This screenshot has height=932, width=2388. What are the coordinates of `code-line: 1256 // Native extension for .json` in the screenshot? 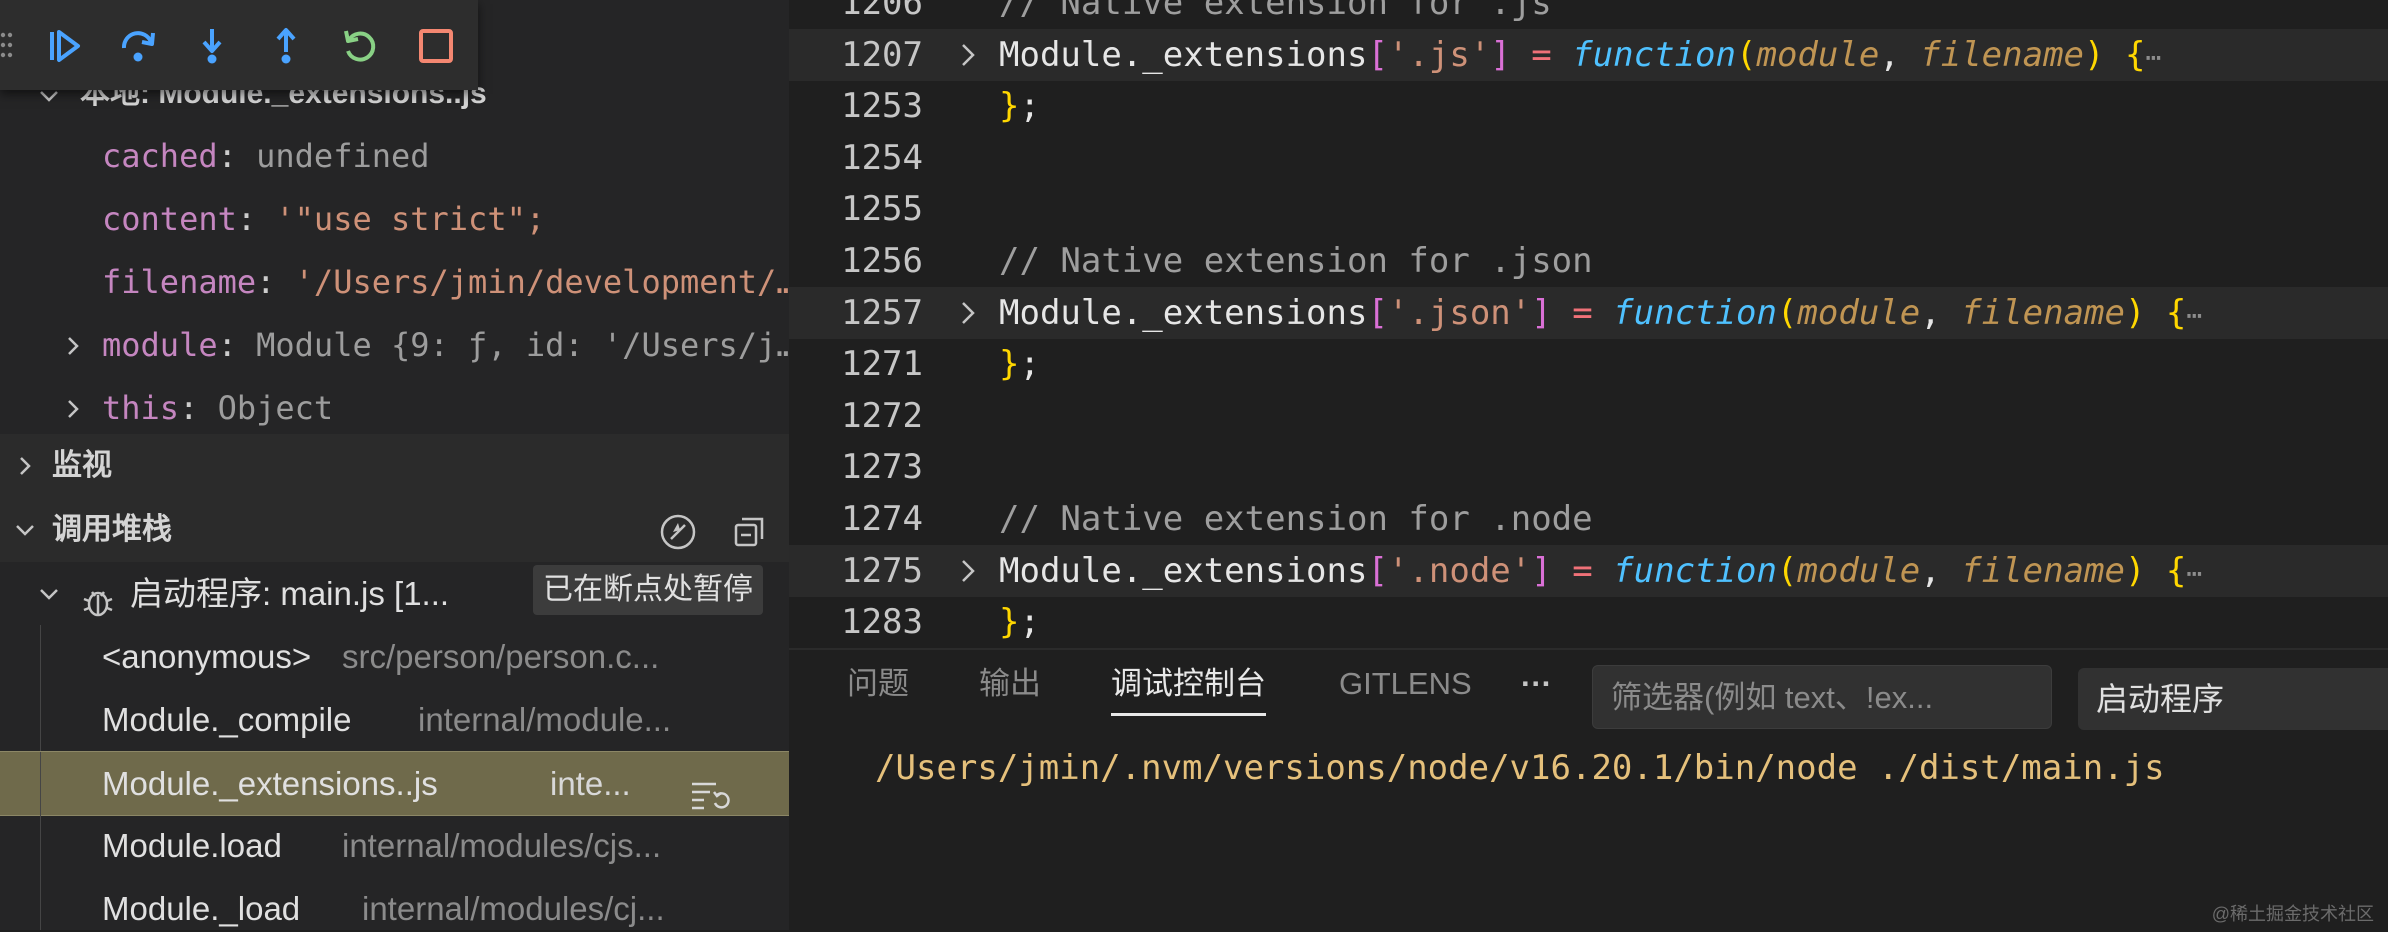 It's located at (1588, 261).